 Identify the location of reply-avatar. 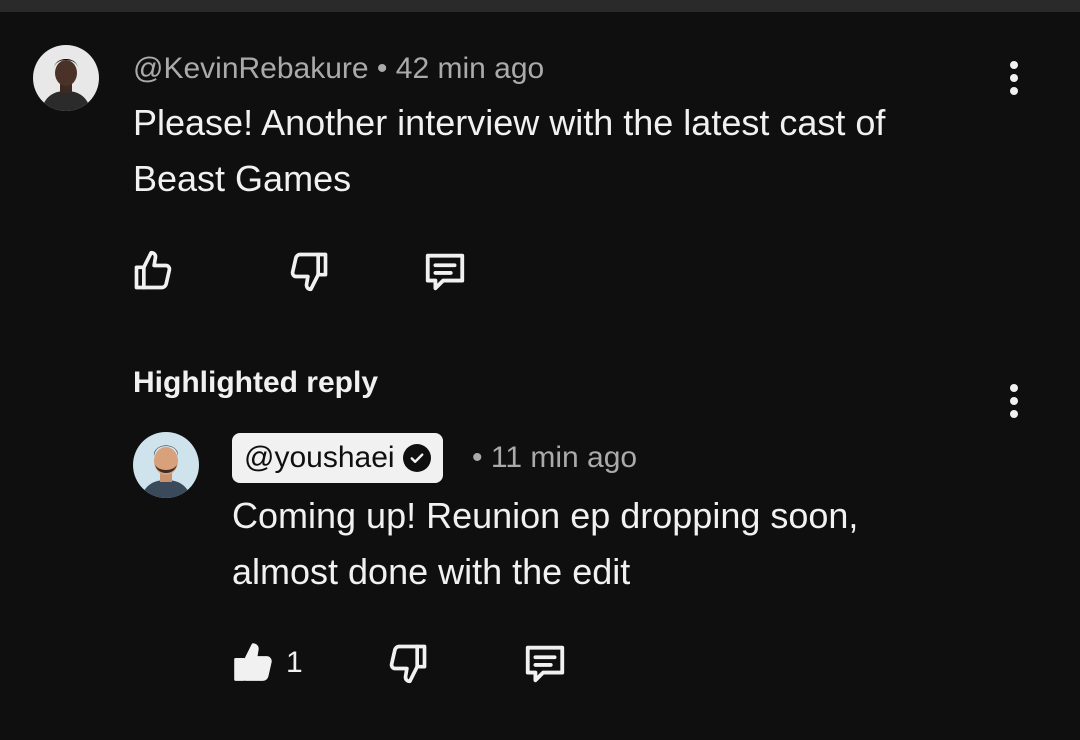
(166, 465).